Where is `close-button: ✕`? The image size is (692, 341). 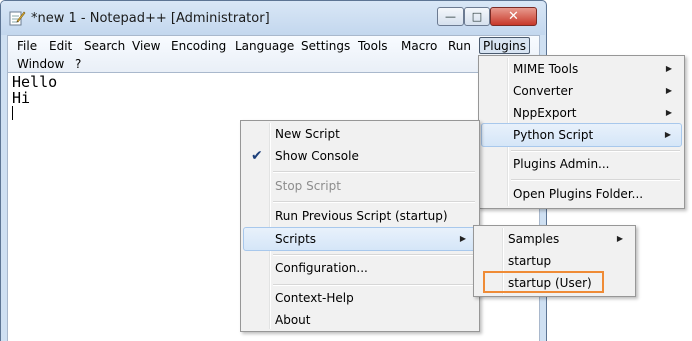 close-button: ✕ is located at coordinates (513, 16).